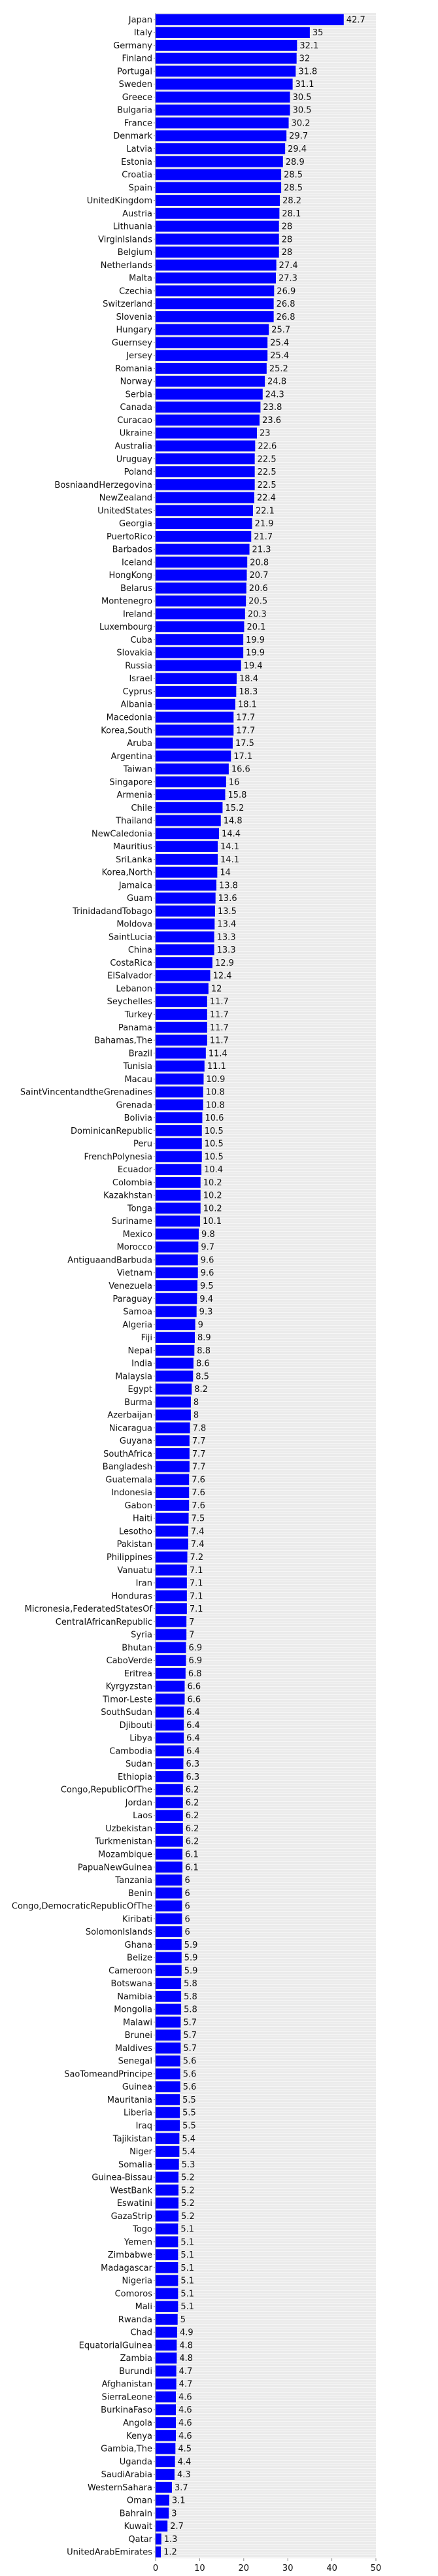  What do you see at coordinates (177, 2527) in the screenshot?
I see `value-label: 2.7` at bounding box center [177, 2527].